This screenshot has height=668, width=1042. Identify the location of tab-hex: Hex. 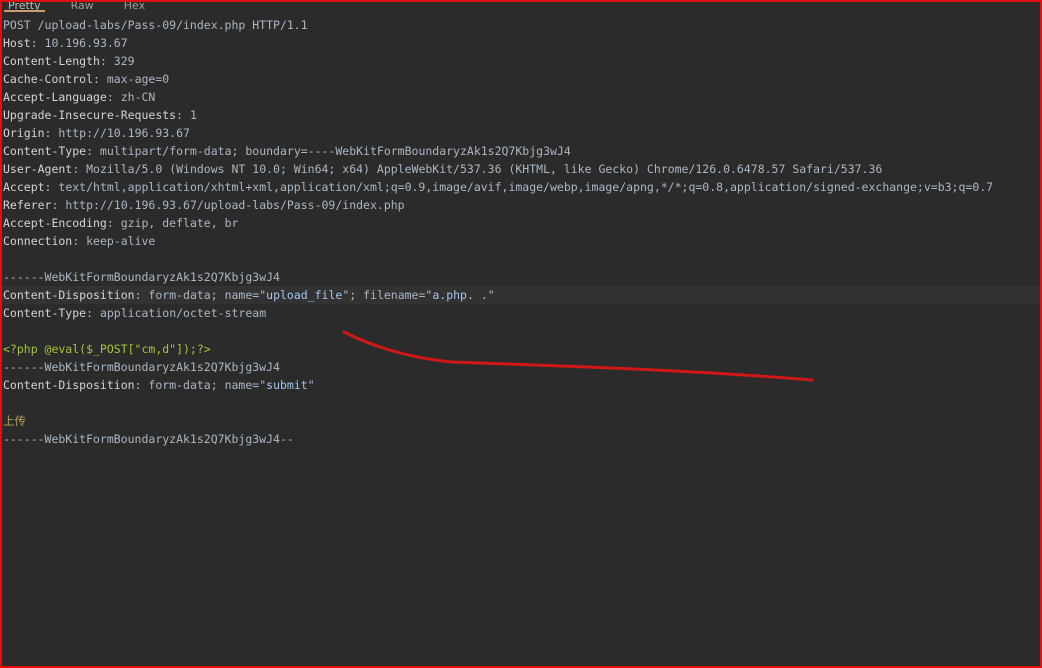
(134, 6).